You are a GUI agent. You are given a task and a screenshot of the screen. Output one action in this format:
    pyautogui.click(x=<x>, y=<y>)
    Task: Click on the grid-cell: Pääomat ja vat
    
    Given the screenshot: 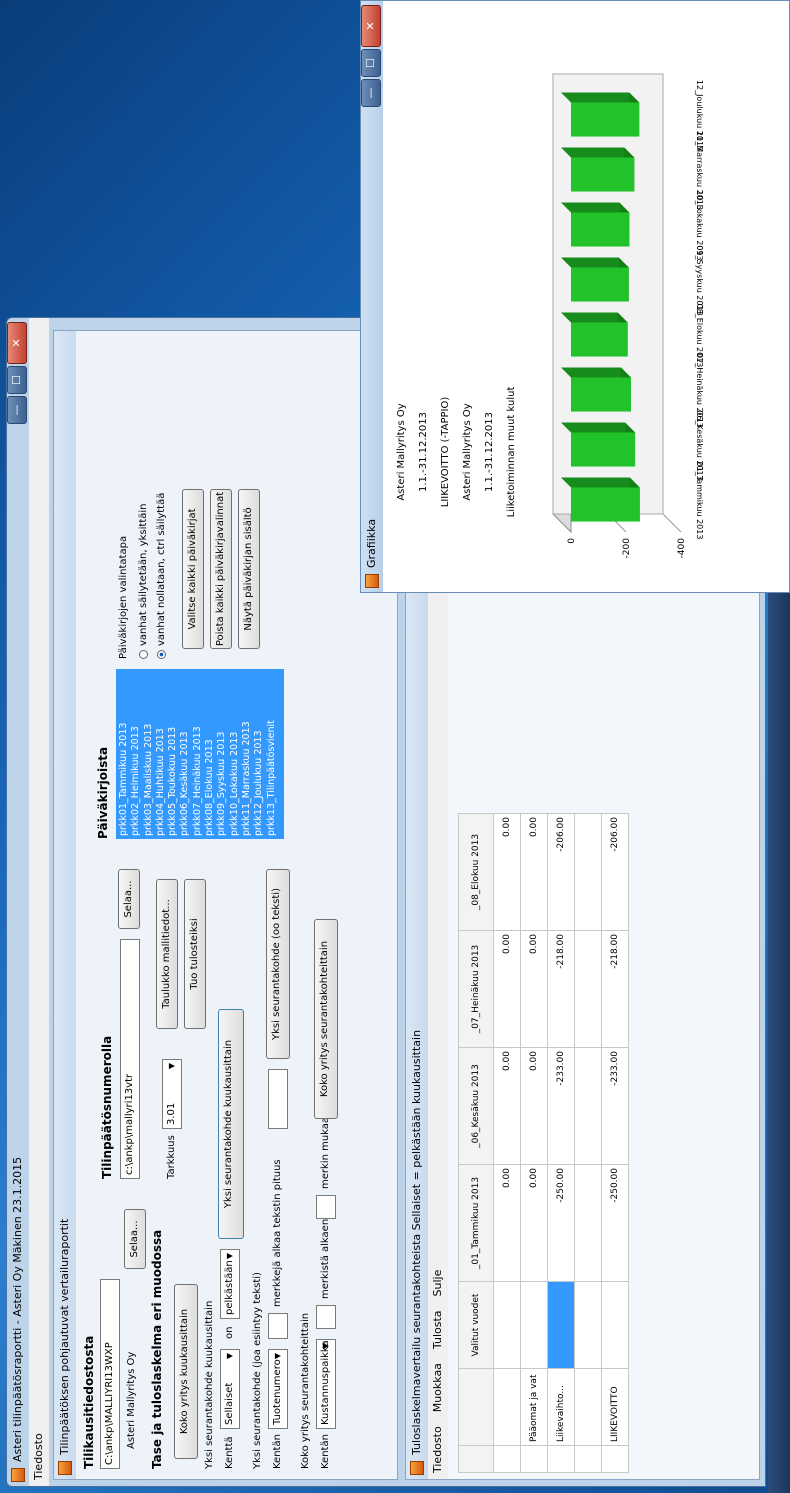 What is the action you would take?
    pyautogui.click(x=534, y=1407)
    